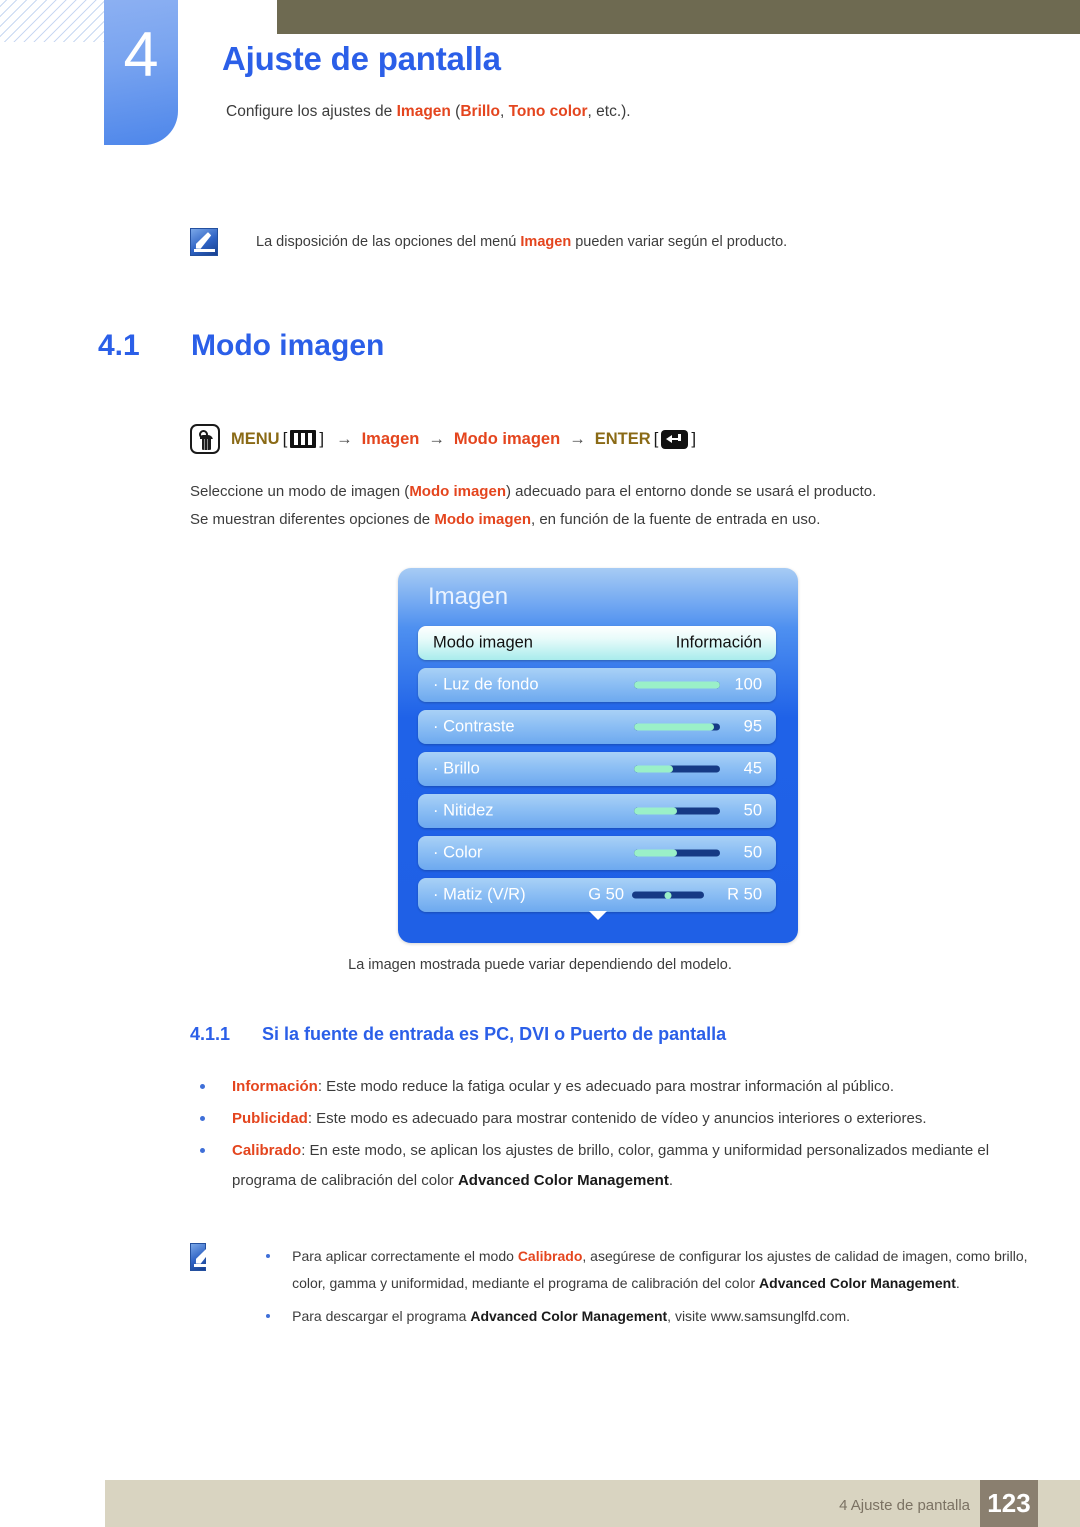 Image resolution: width=1080 pixels, height=1527 pixels. Describe the element at coordinates (141, 55) in the screenshot. I see `chapter-number: 4` at that location.